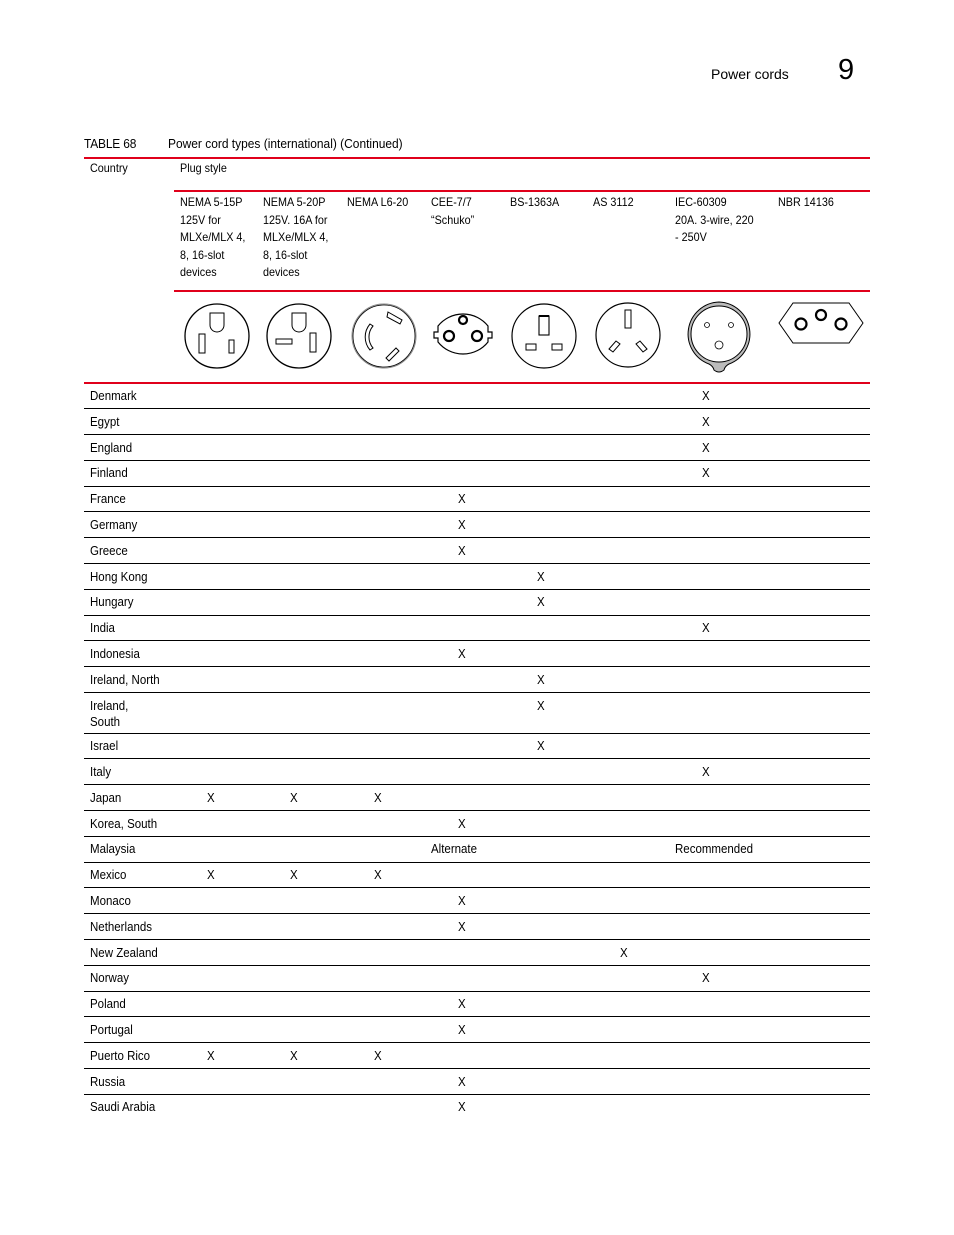  I want to click on table-row: Israel X, so click(477, 747).